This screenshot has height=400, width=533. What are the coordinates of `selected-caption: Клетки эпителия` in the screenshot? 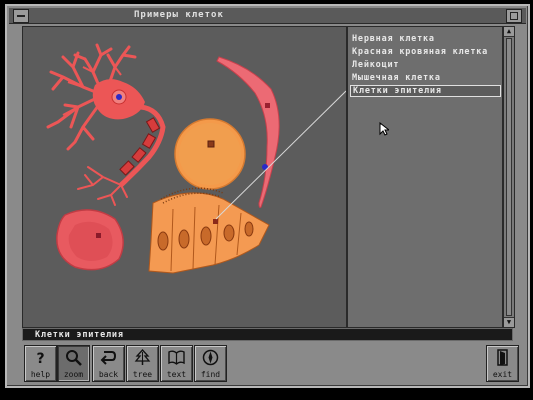 It's located at (267, 334).